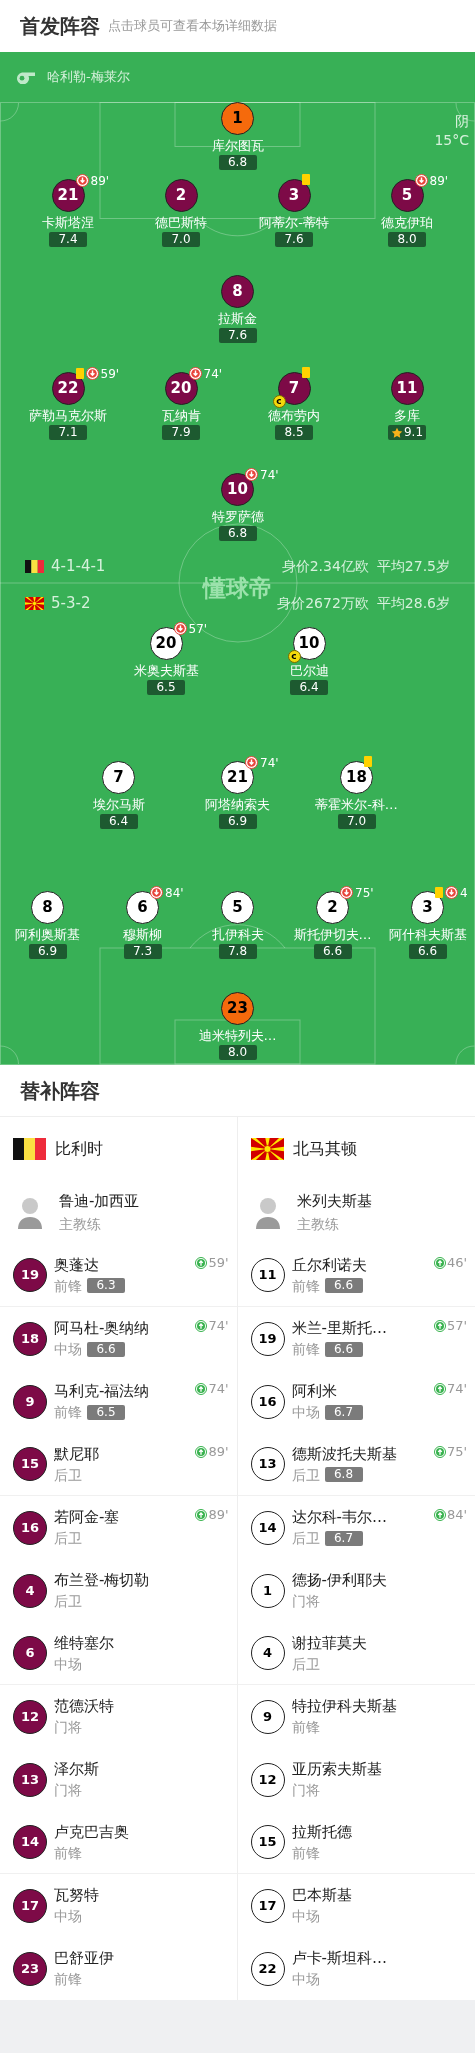 The height and width of the screenshot is (2053, 475). What do you see at coordinates (68, 1285) in the screenshot?
I see `player-position: 前锋` at bounding box center [68, 1285].